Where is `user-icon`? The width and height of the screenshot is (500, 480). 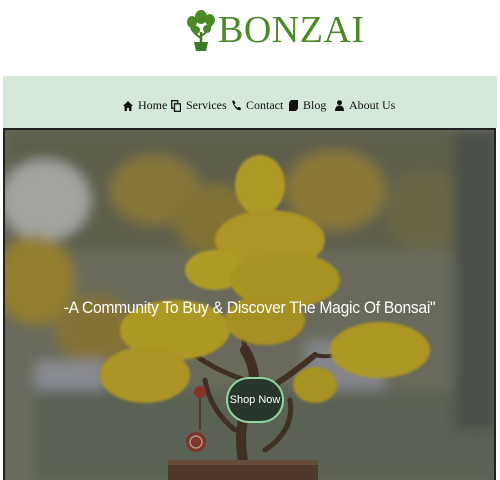 user-icon is located at coordinates (339, 105).